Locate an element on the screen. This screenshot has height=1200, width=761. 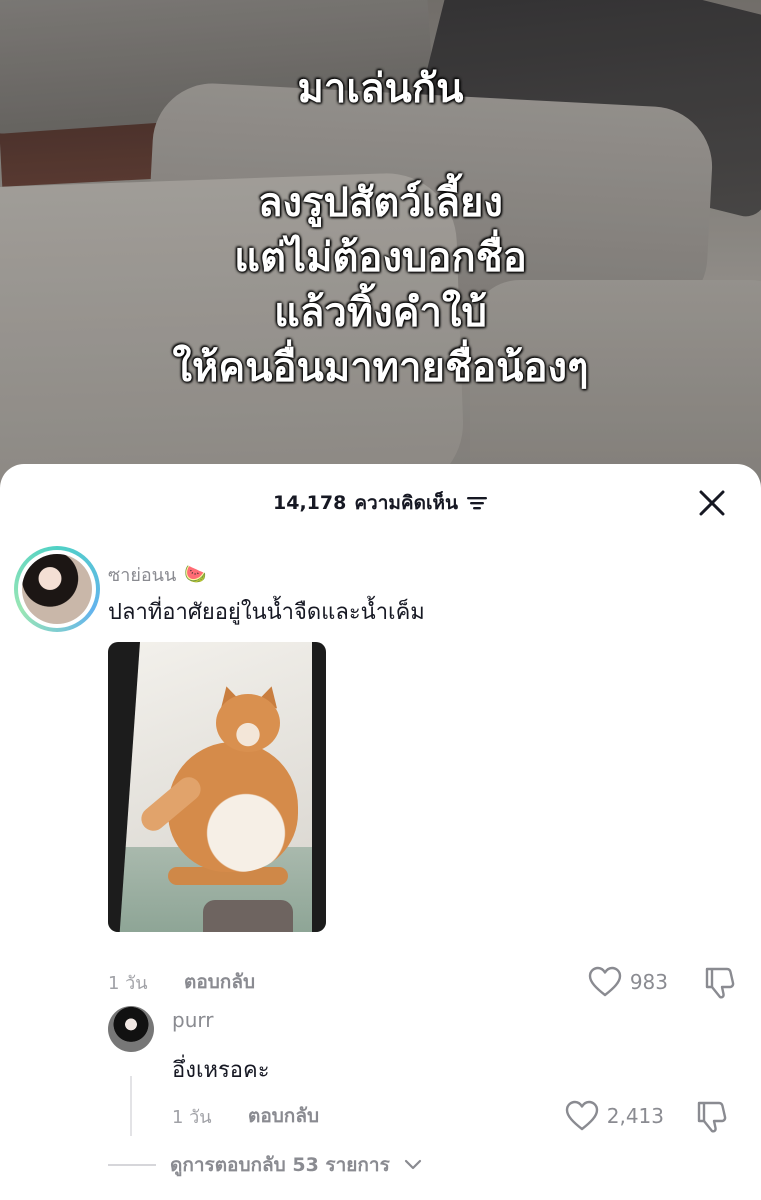
reply-dislike-button is located at coordinates (712, 1117).